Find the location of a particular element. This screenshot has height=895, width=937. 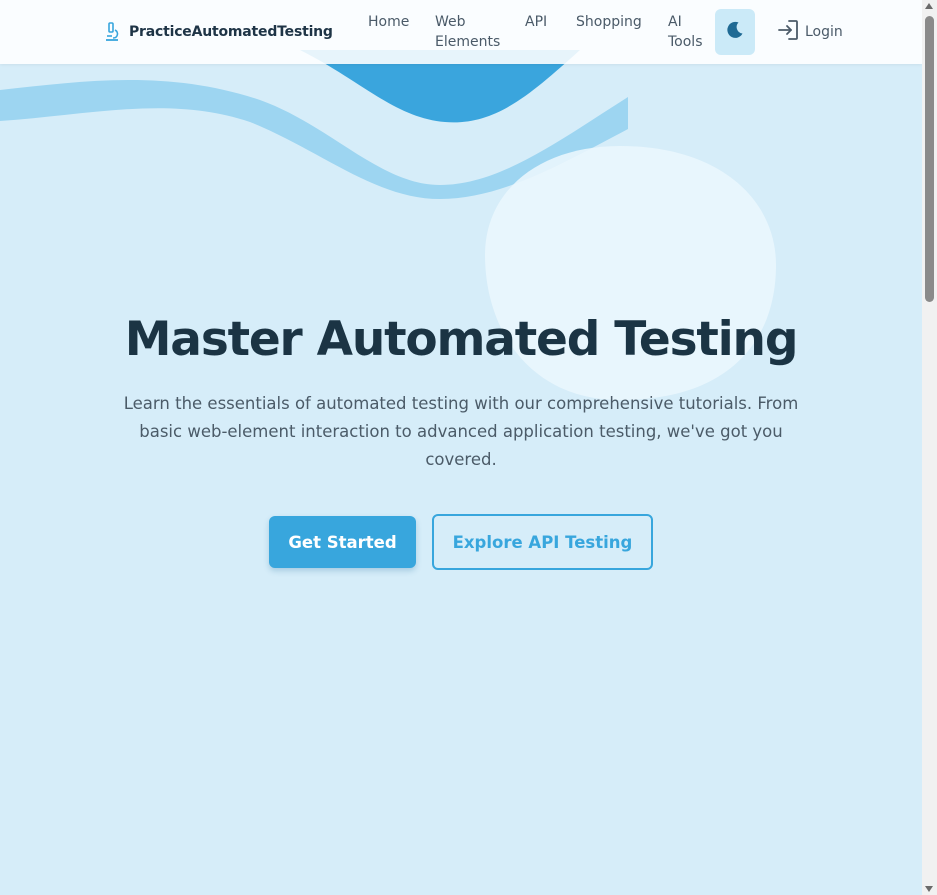

vertical-scrollbar is located at coordinates (929, 447).